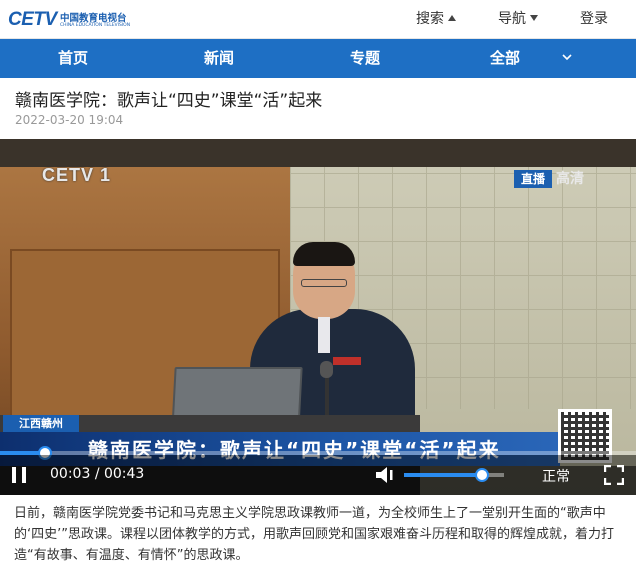 This screenshot has height=568, width=636. I want to click on main-nav: 首页 新闻 专题 全部, so click(318, 58).